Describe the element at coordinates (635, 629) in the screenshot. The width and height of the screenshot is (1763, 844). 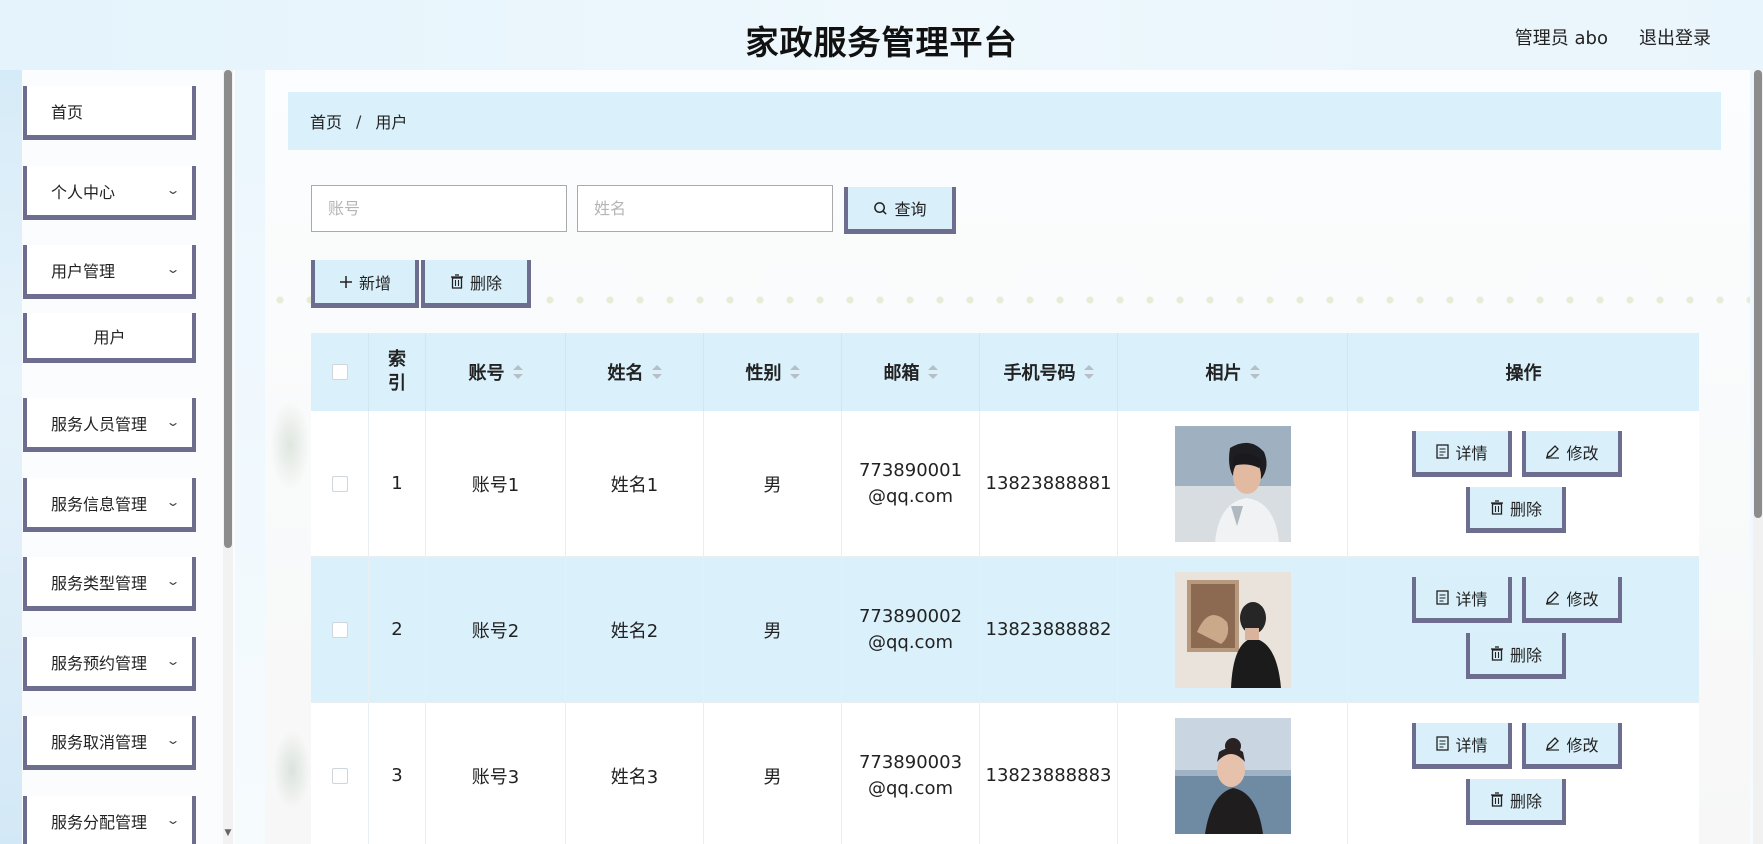
I see `cell-name: 姓名2` at that location.